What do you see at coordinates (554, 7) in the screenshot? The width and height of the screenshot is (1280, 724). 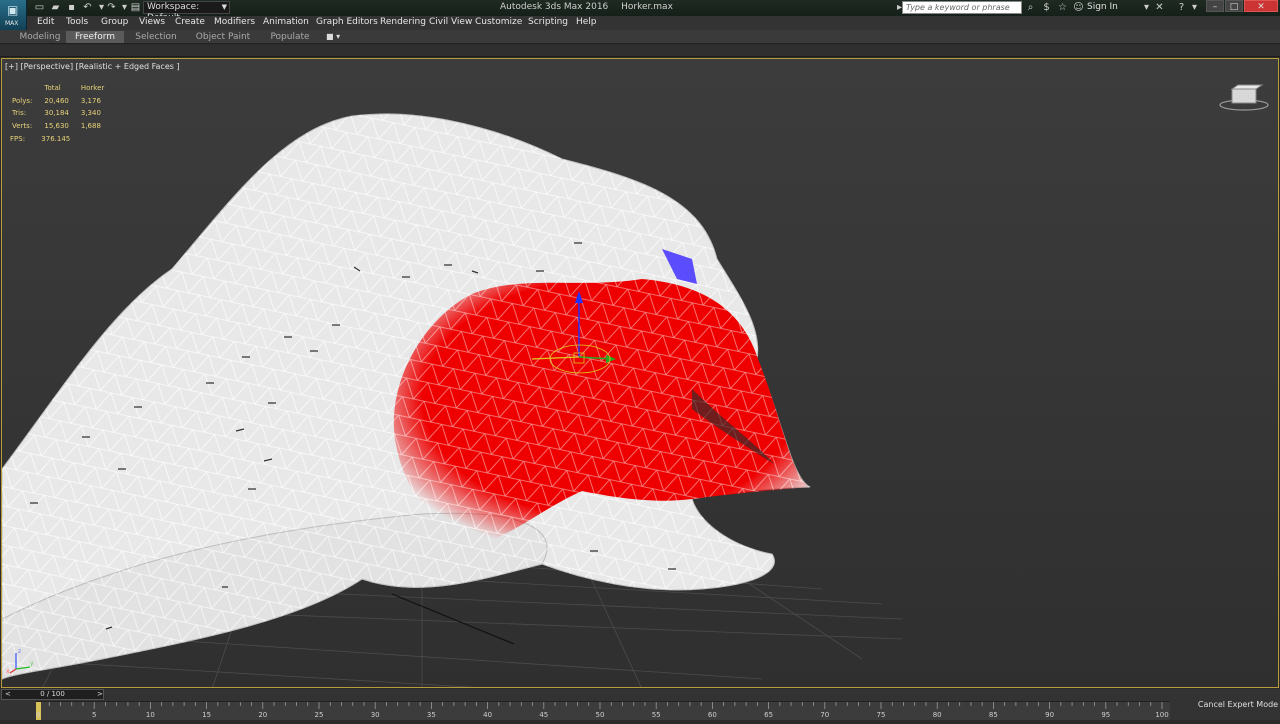 I see `app-title: Autodesk 3ds Max 2016` at bounding box center [554, 7].